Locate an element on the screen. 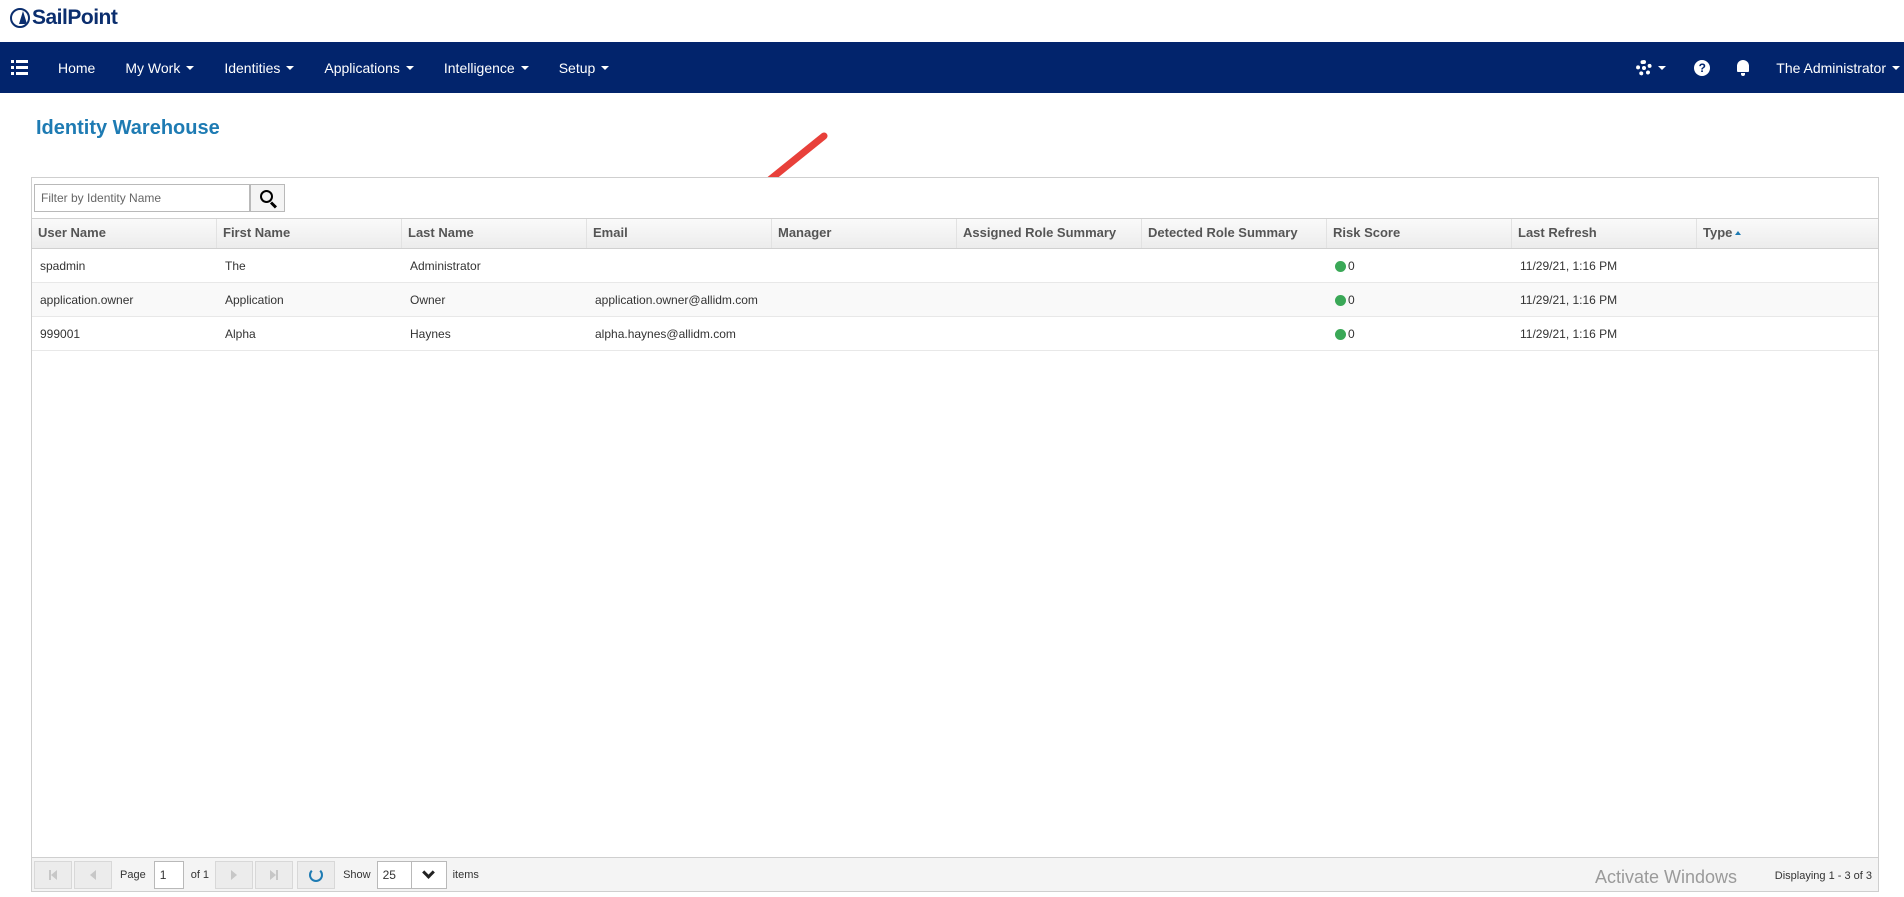  col-last-name: Last Name is located at coordinates (494, 233).